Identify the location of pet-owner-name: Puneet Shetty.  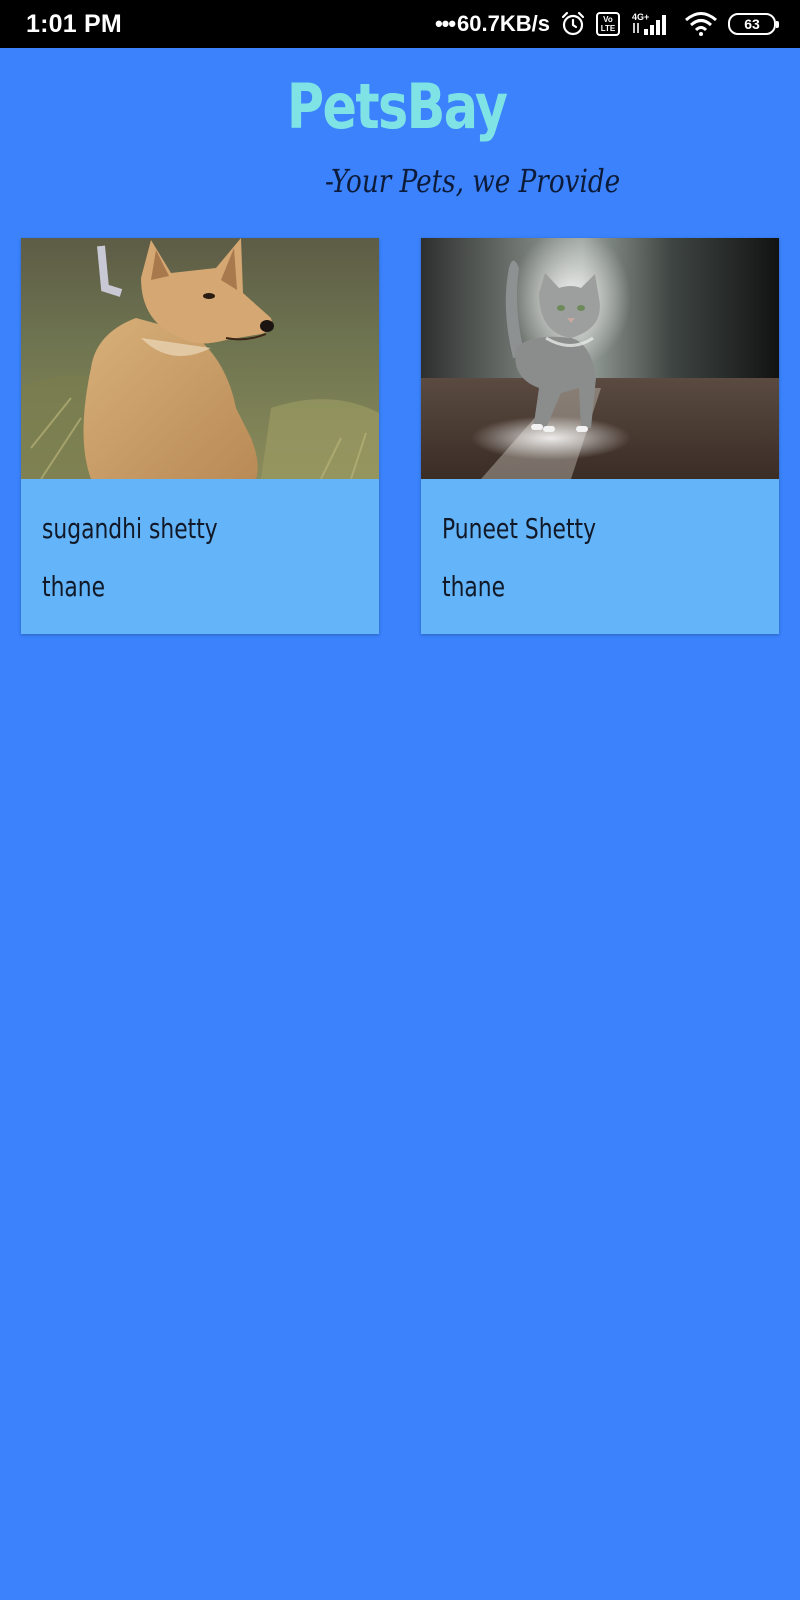
(519, 528).